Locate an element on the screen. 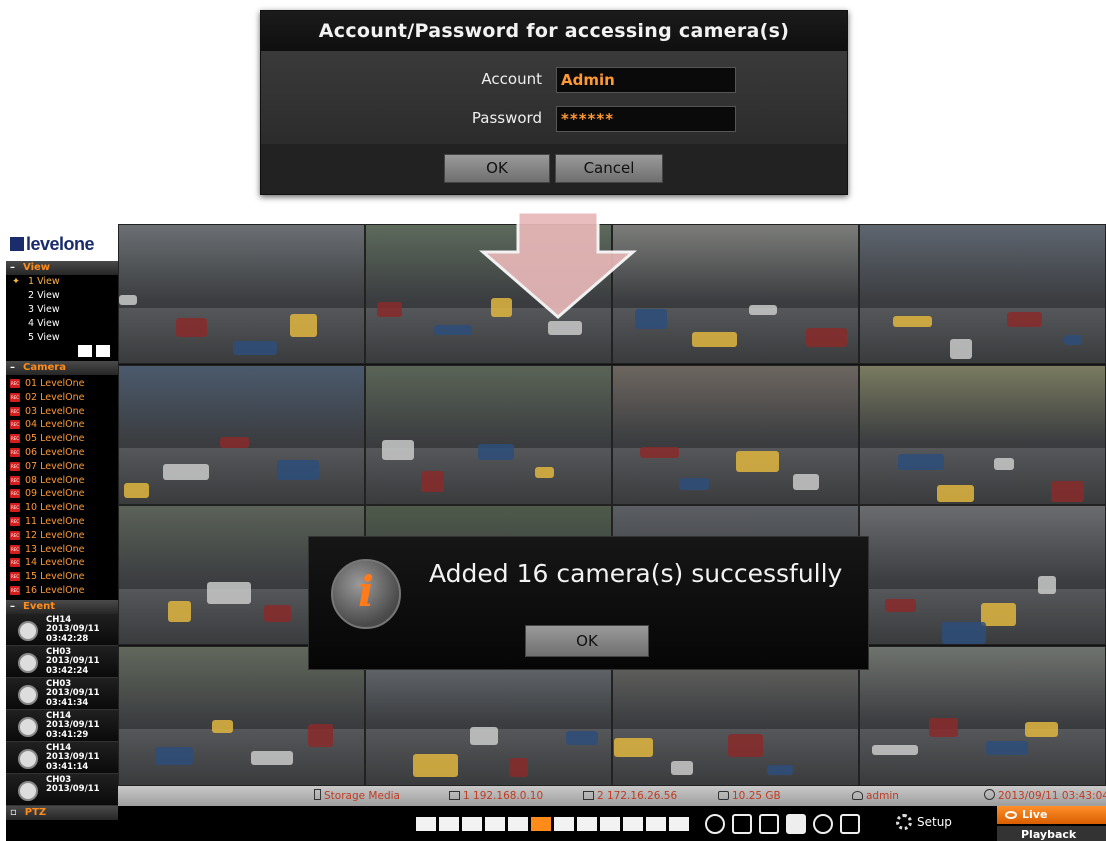  camera-tile-street-traffic is located at coordinates (241, 294).